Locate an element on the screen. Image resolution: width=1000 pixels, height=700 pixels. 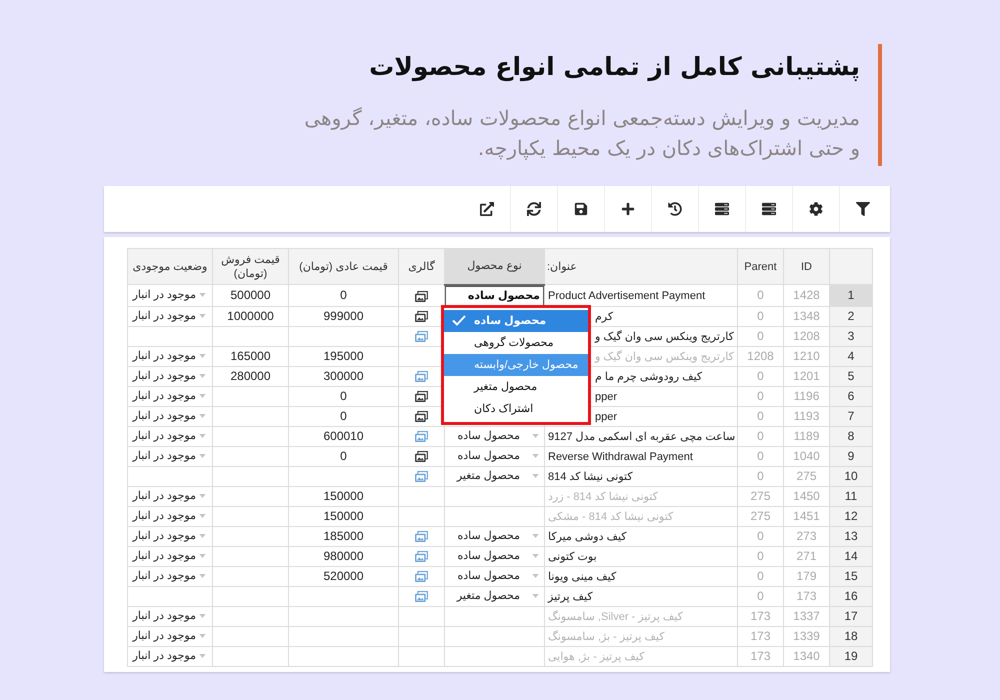
row-header: 15 is located at coordinates (851, 576).